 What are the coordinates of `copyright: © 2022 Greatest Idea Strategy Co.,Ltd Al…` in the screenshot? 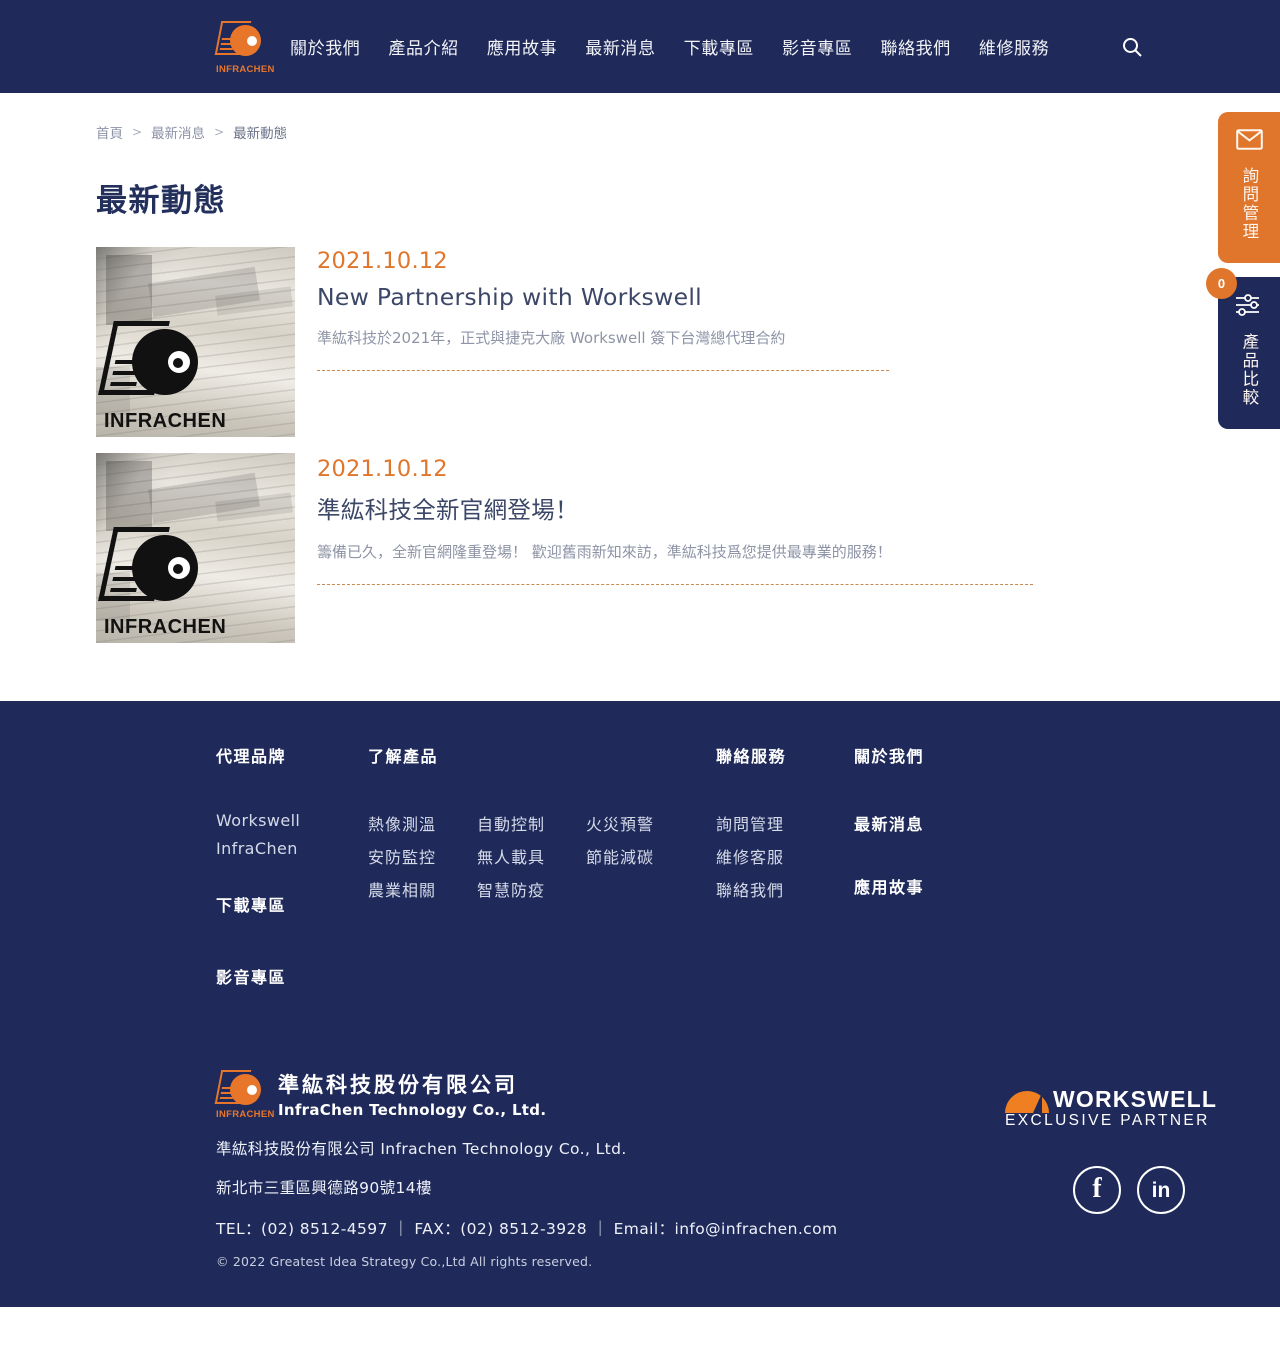 It's located at (404, 1261).